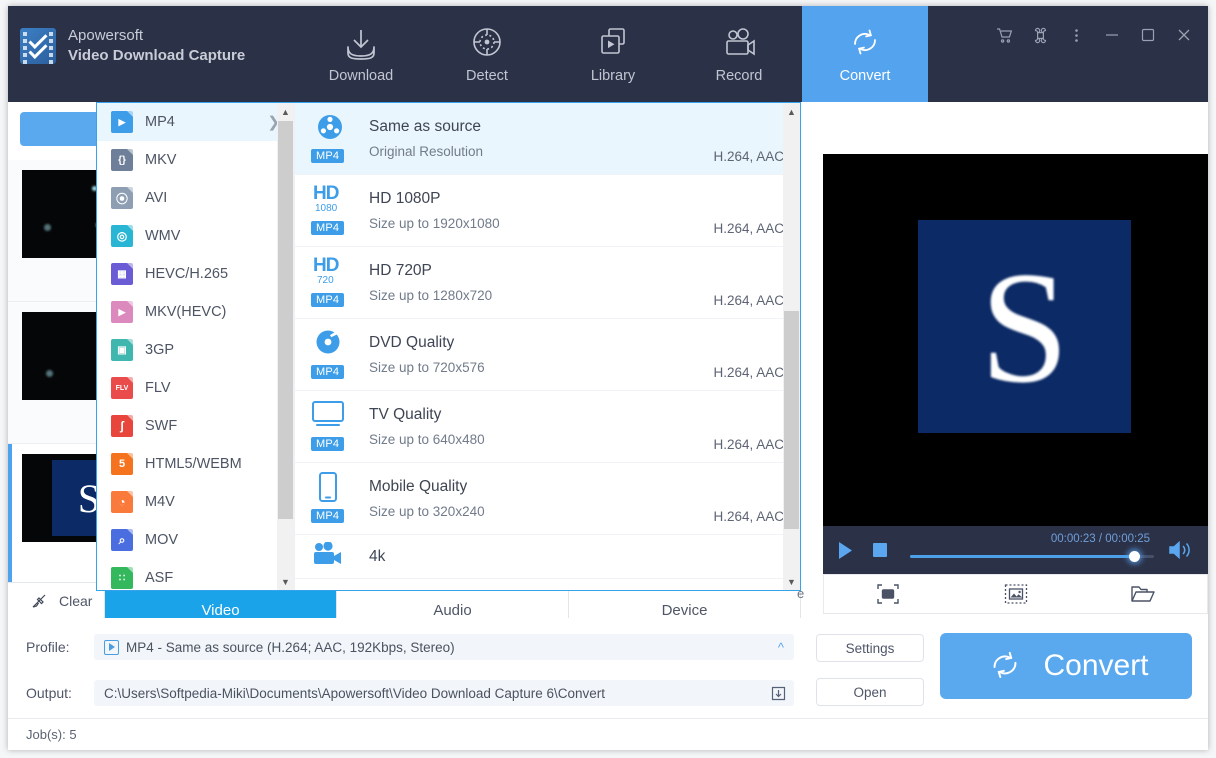 This screenshot has width=1216, height=758. Describe the element at coordinates (163, 236) in the screenshot. I see `format-label: WMV` at that location.